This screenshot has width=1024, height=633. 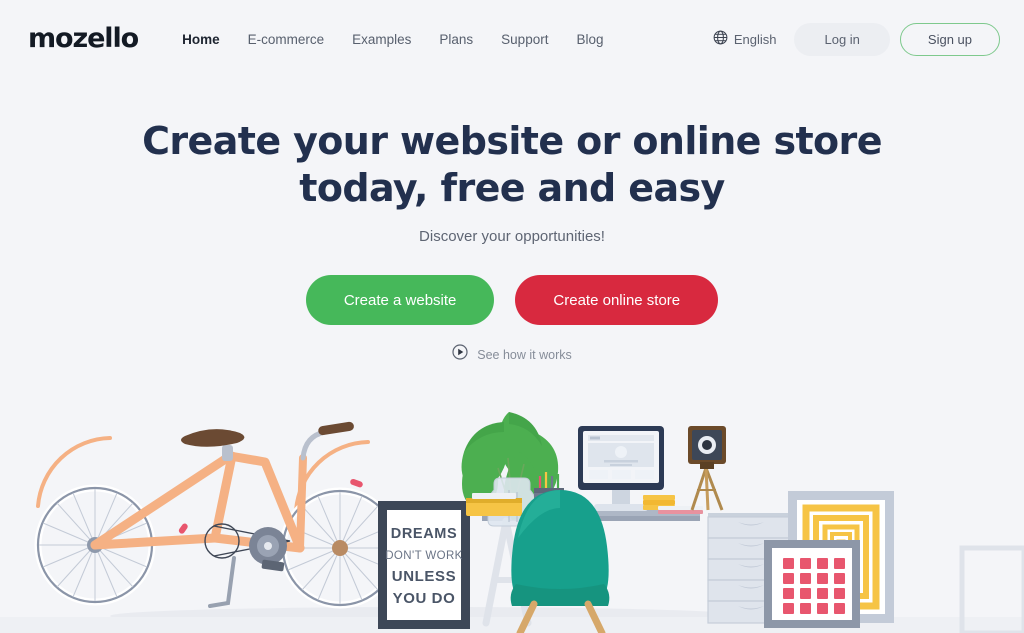 I want to click on language-selector: English, so click(x=745, y=39).